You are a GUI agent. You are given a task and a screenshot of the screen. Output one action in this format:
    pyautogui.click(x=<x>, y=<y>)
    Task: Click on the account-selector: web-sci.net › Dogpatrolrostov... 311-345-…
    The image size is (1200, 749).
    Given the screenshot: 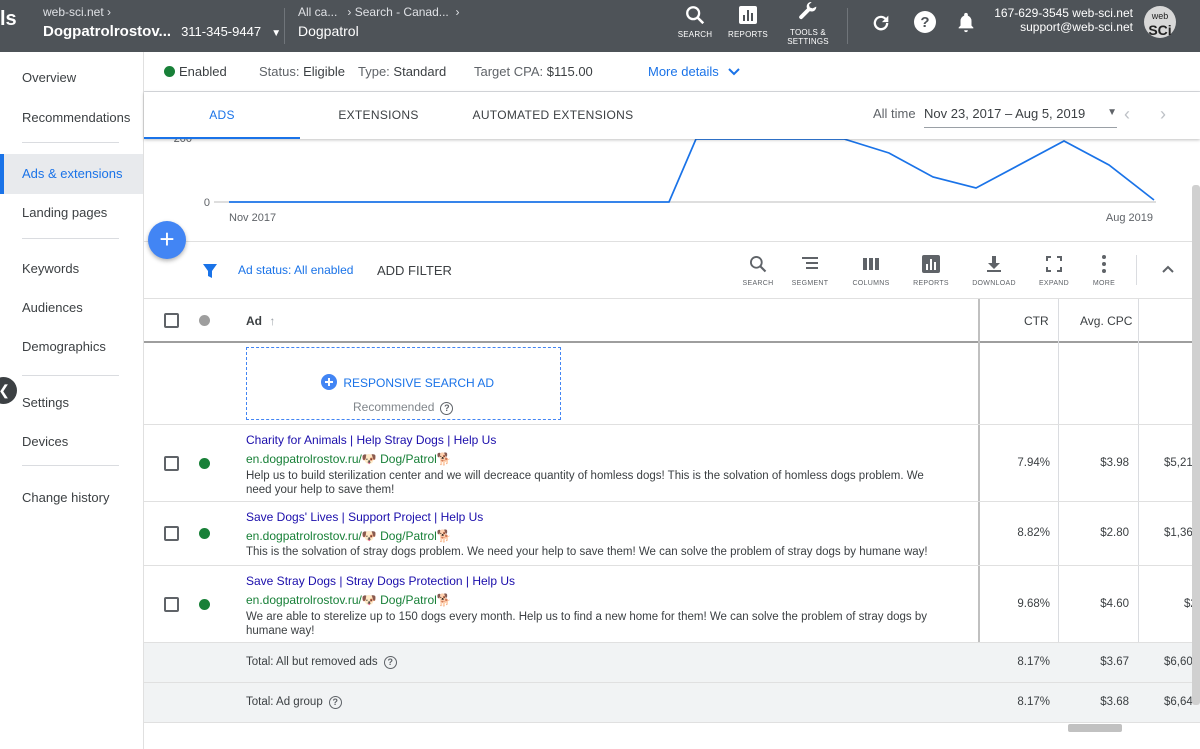 What is the action you would take?
    pyautogui.click(x=162, y=22)
    